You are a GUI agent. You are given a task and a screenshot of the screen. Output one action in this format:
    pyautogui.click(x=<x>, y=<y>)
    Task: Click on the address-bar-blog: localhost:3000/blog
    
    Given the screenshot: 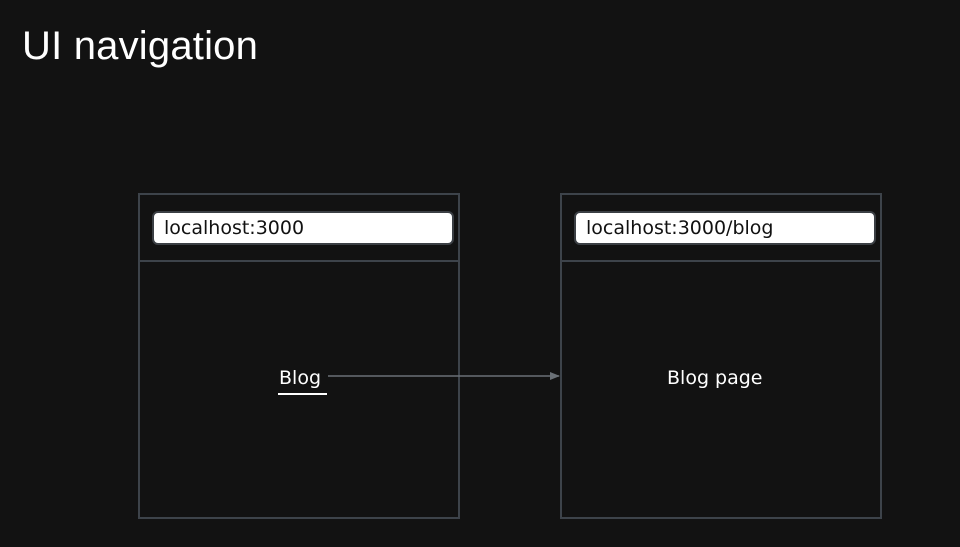 What is the action you would take?
    pyautogui.click(x=725, y=228)
    